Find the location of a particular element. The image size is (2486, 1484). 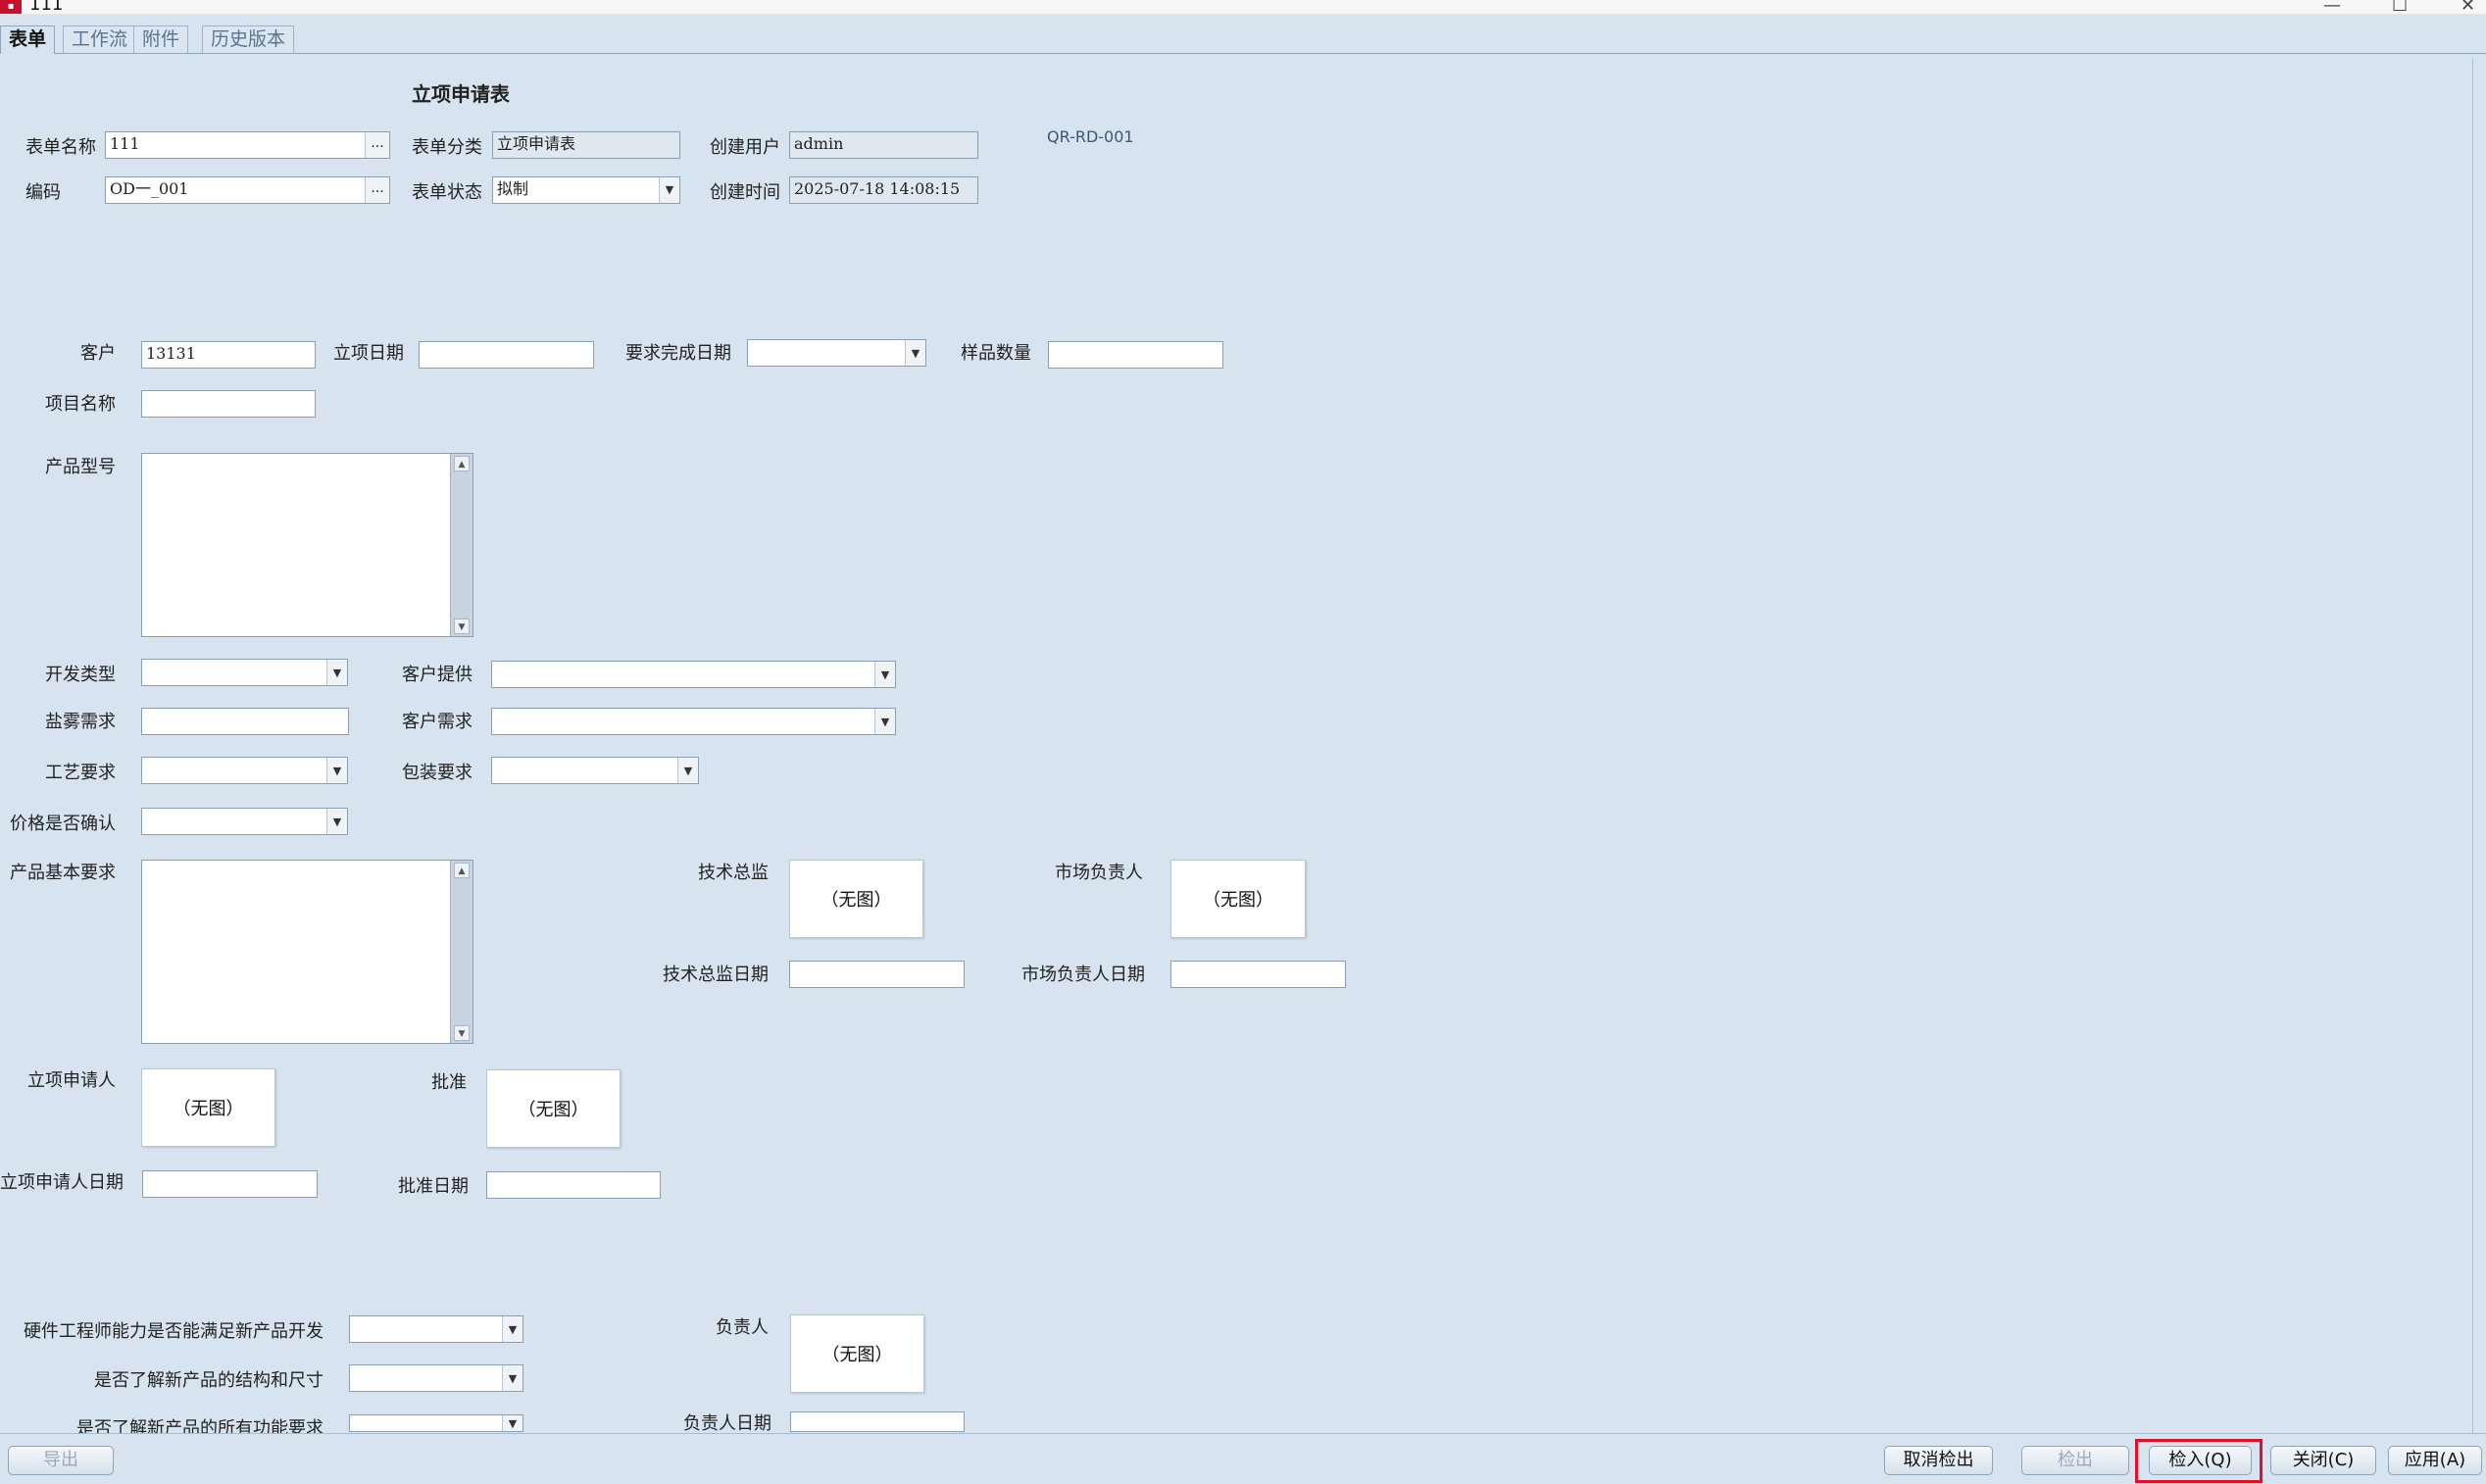

doc-code: QR-RD-001 is located at coordinates (1090, 136).